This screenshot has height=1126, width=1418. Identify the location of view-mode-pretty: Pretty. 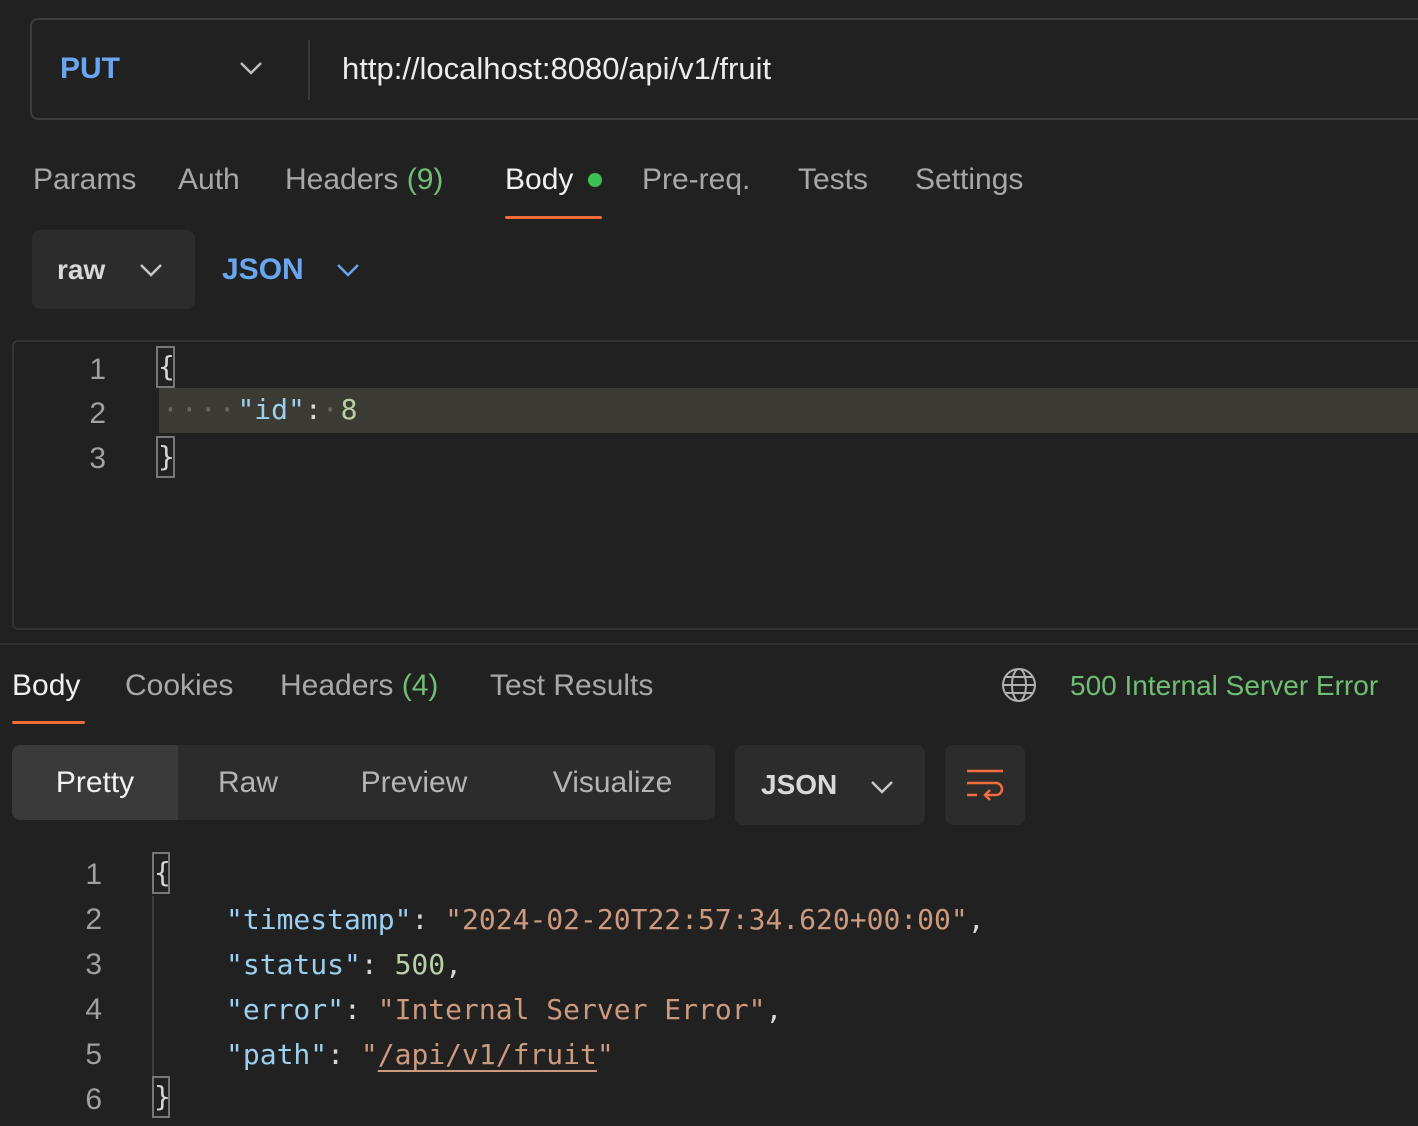
(95, 782).